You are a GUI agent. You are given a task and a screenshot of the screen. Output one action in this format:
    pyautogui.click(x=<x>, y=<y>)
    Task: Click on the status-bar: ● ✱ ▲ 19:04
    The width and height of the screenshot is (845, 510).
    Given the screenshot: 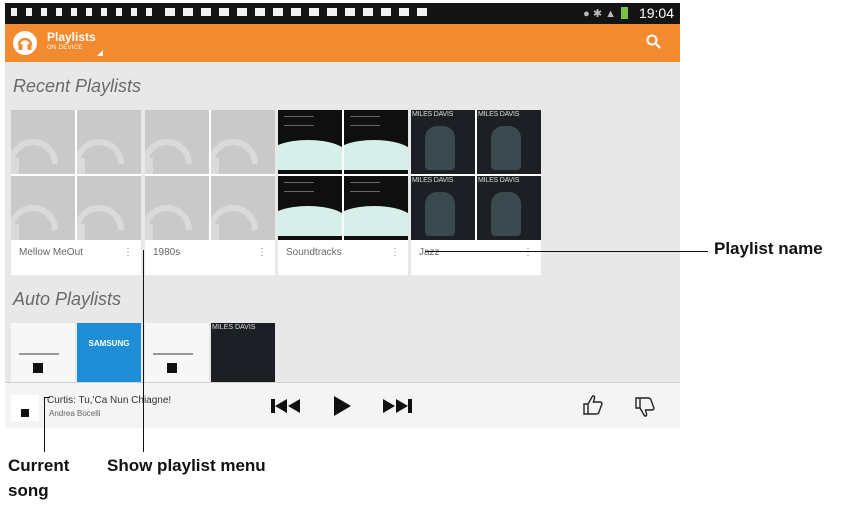 What is the action you would take?
    pyautogui.click(x=342, y=13)
    